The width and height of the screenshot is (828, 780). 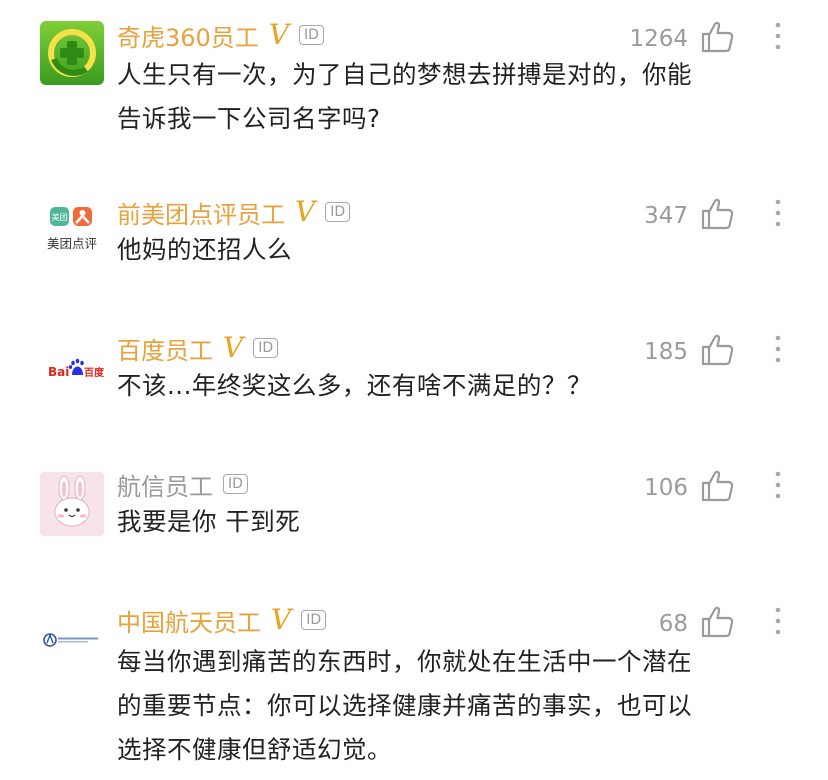 What do you see at coordinates (188, 35) in the screenshot?
I see `username: 奇虎360员工` at bounding box center [188, 35].